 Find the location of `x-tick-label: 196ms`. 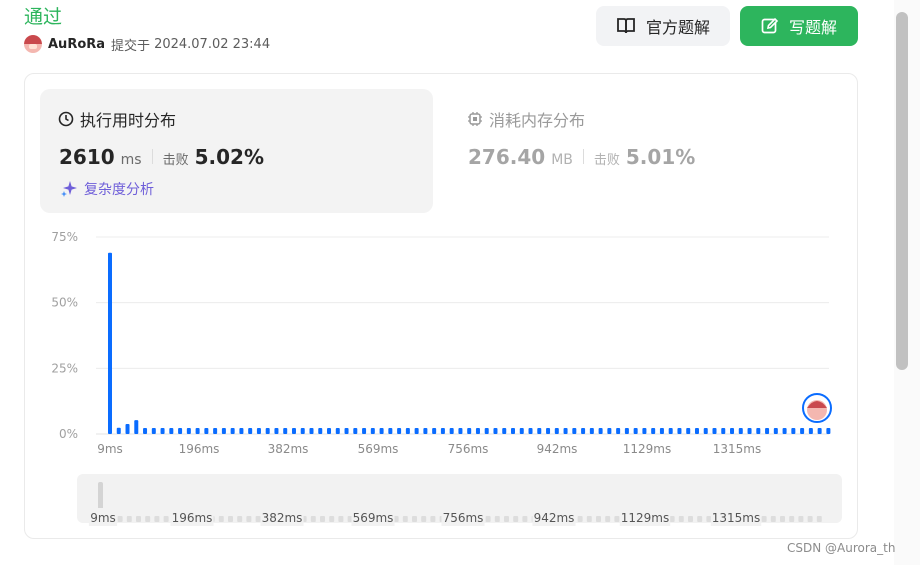

x-tick-label: 196ms is located at coordinates (199, 449).